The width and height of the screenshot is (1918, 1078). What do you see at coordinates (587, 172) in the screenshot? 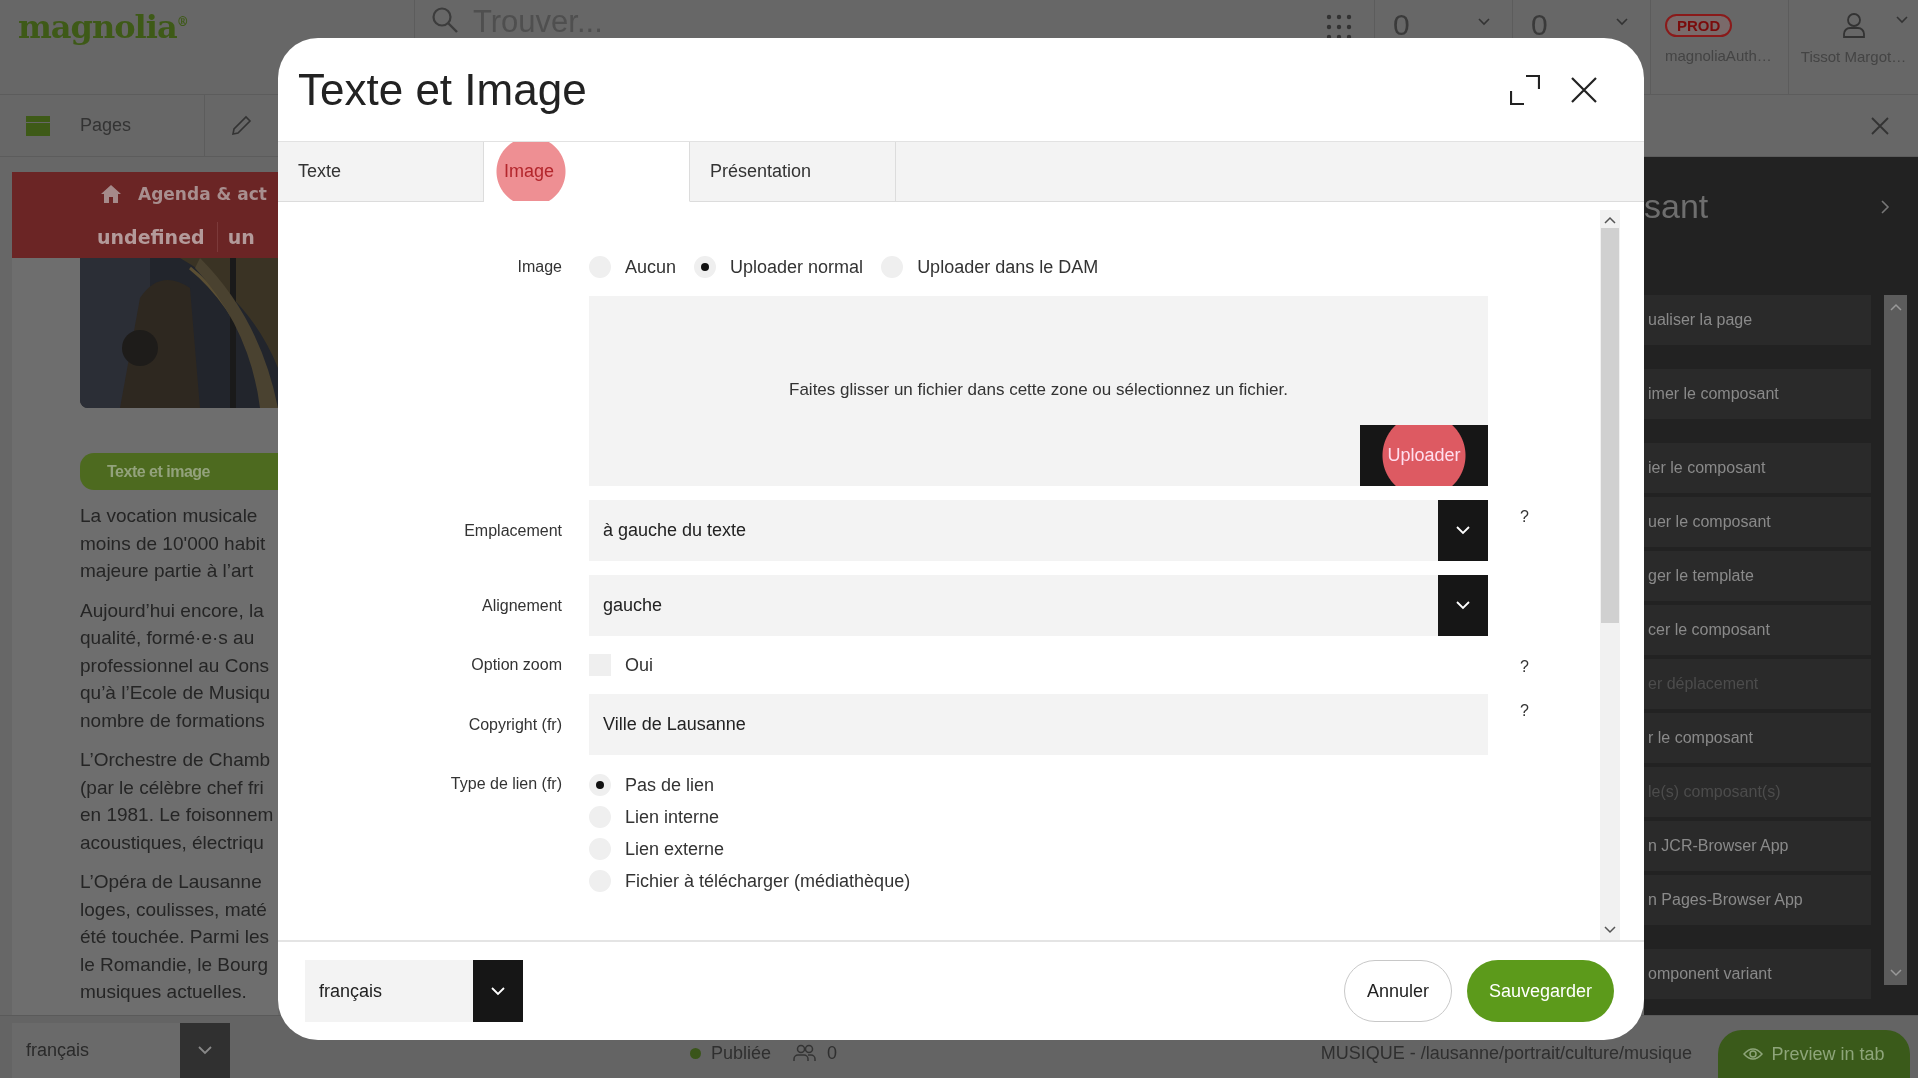
I see `tab: Image` at bounding box center [587, 172].